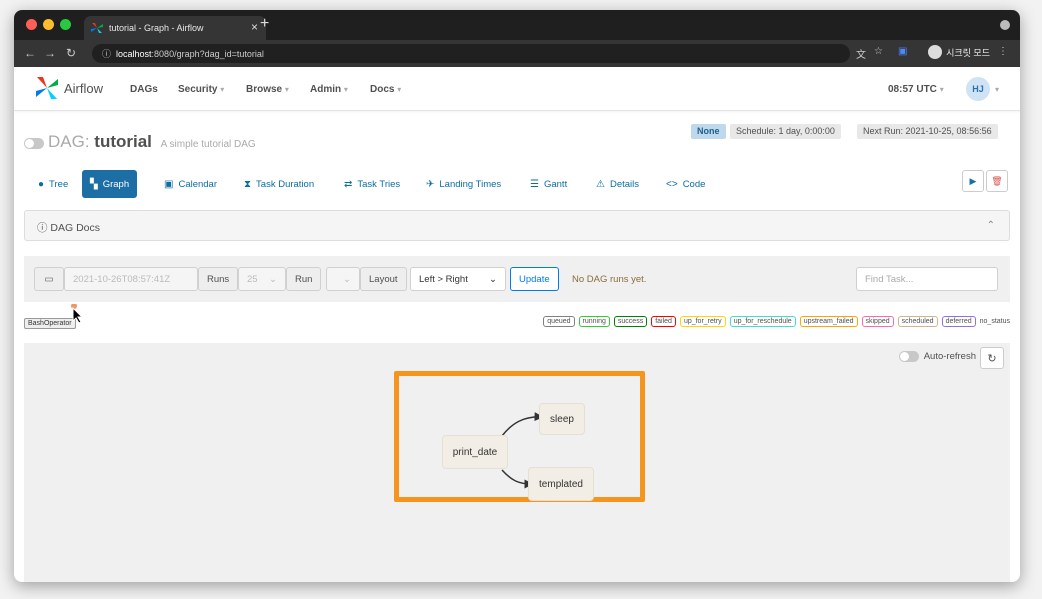 The image size is (1042, 599). What do you see at coordinates (978, 89) in the screenshot?
I see `user-avatar: HJ` at bounding box center [978, 89].